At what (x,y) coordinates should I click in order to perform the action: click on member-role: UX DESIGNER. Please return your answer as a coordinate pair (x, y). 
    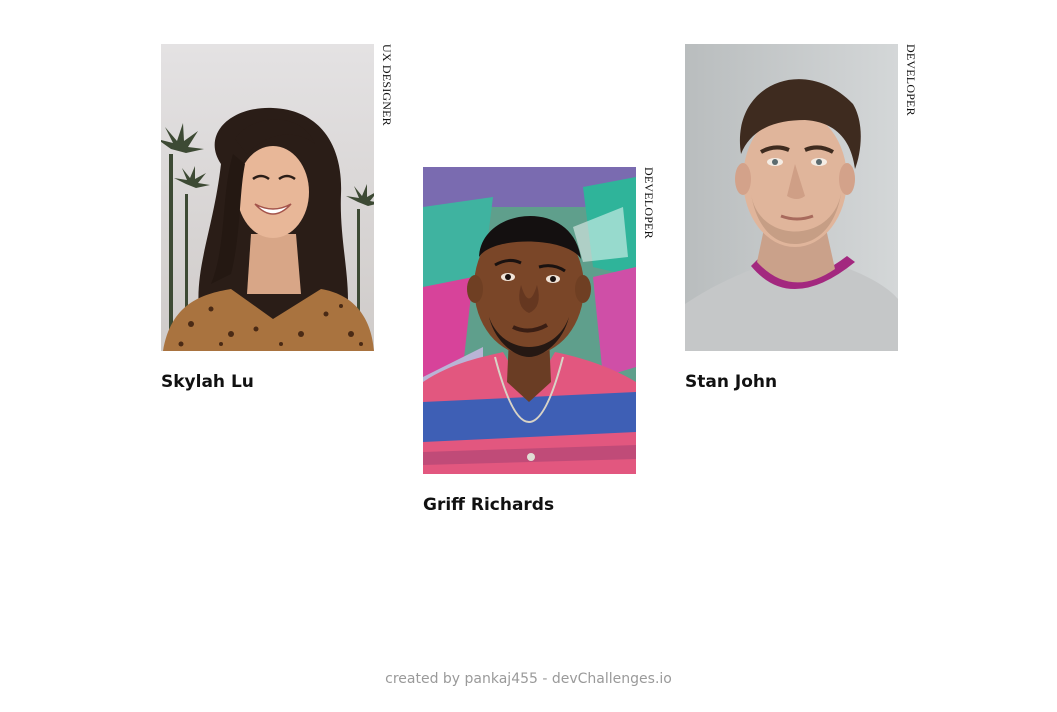
    Looking at the image, I should click on (387, 85).